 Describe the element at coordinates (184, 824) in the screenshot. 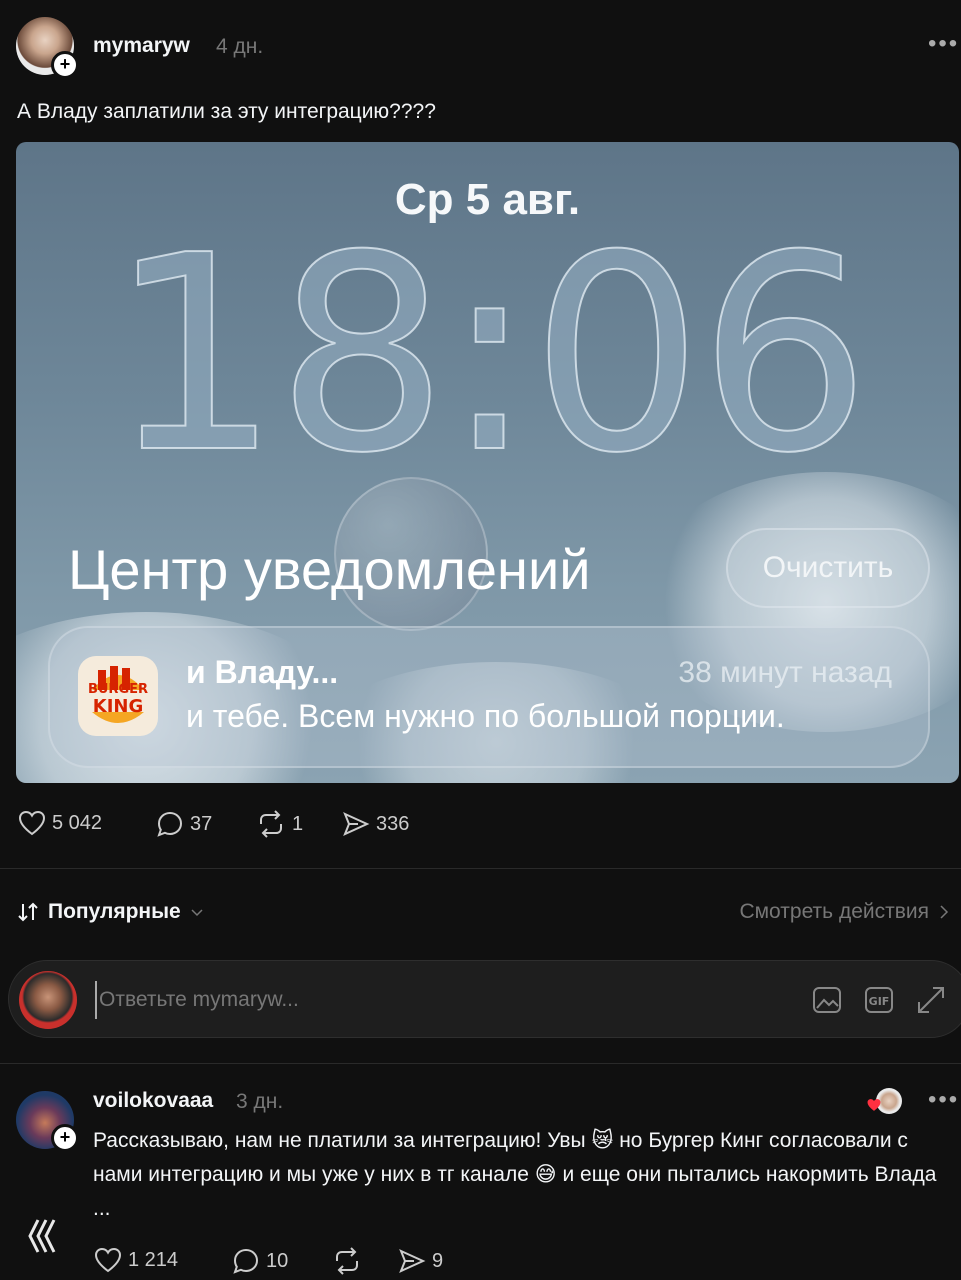

I see `comment-button: 37` at that location.